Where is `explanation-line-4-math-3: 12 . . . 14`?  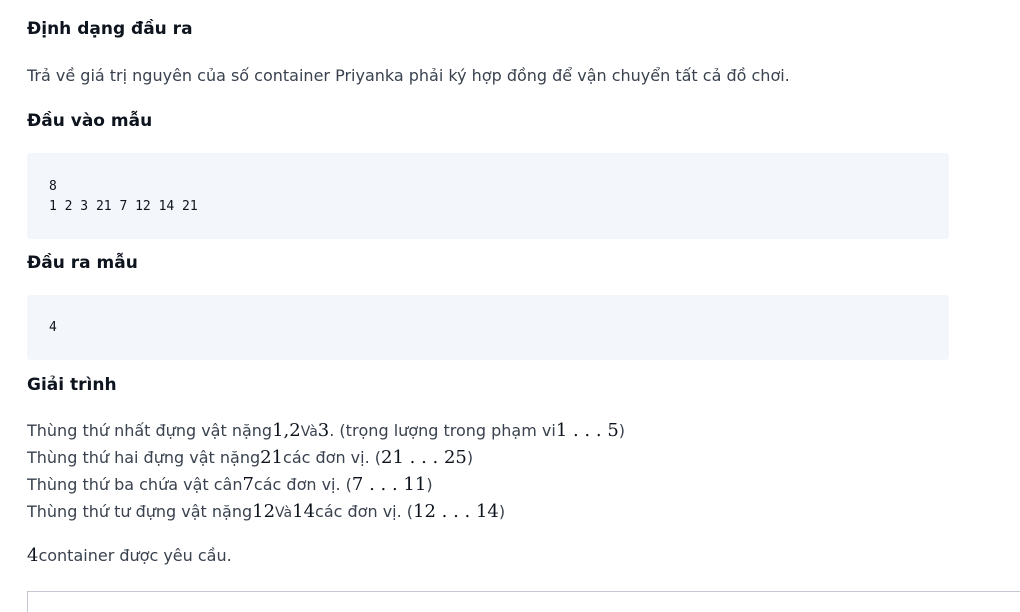
explanation-line-4-math-3: 12 . . . 14 is located at coordinates (456, 511).